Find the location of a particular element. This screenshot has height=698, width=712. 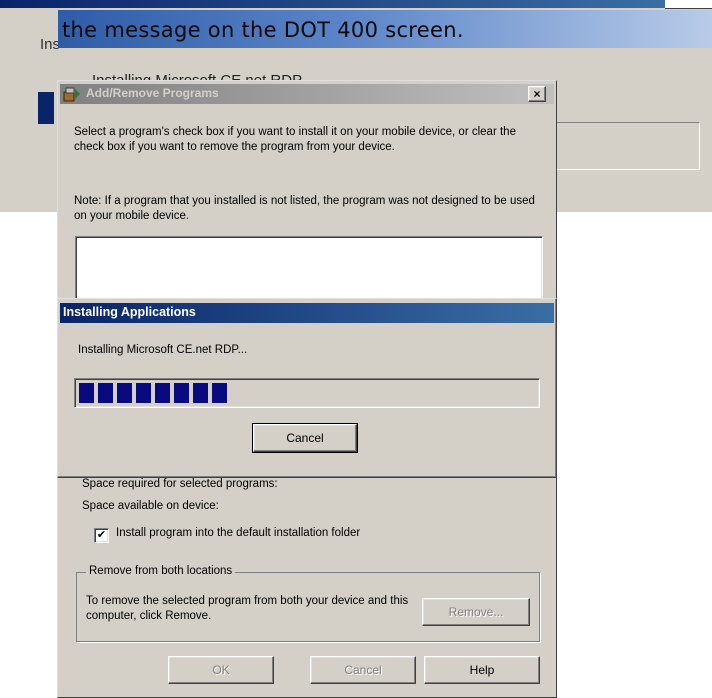

add-remove-cancel-button: Cancel is located at coordinates (363, 670).